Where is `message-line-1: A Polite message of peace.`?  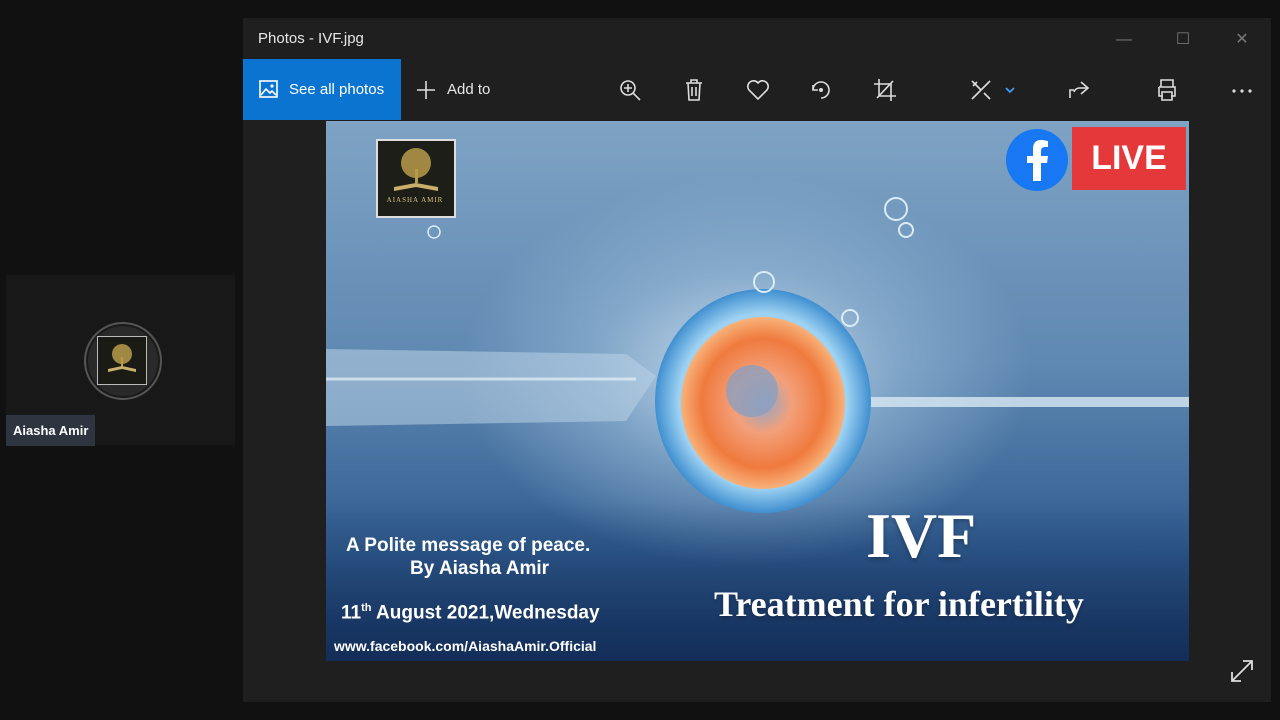
message-line-1: A Polite message of peace. is located at coordinates (468, 545).